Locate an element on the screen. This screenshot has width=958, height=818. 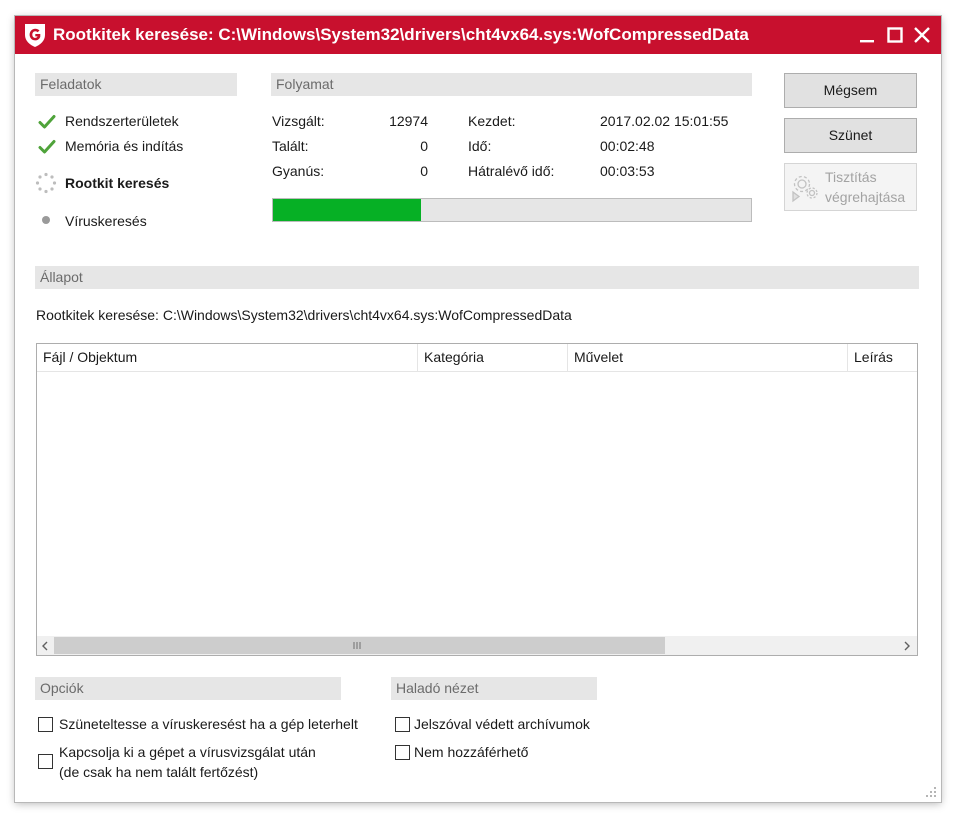
tasks-header: Feladatok is located at coordinates (136, 84).